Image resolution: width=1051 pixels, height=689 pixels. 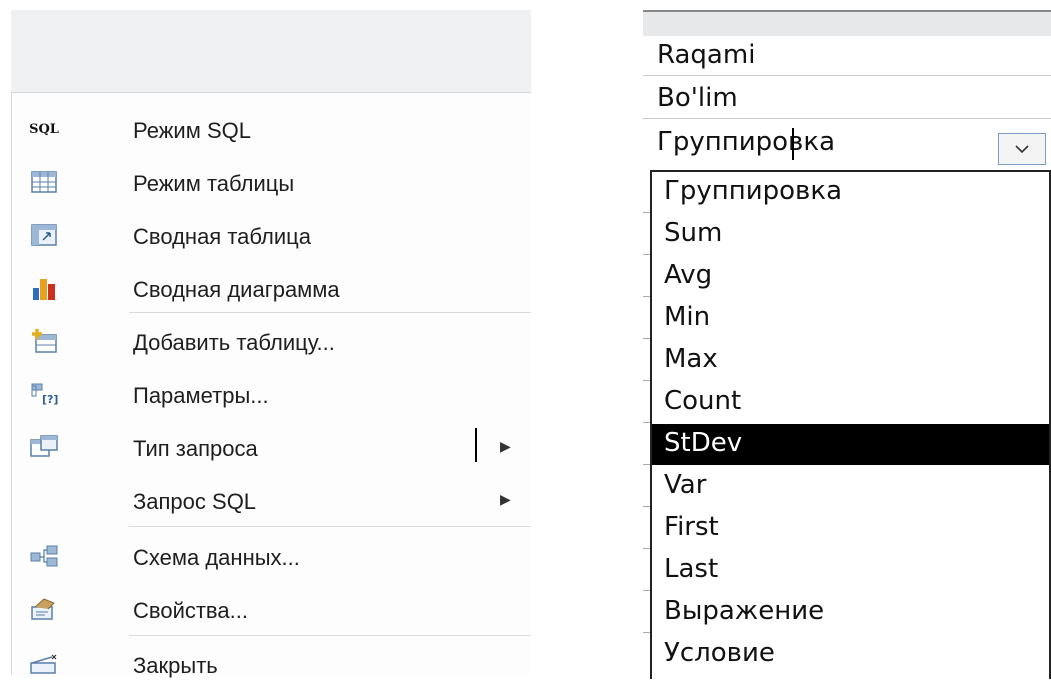 I want to click on dropdown-option: Last, so click(x=850, y=570).